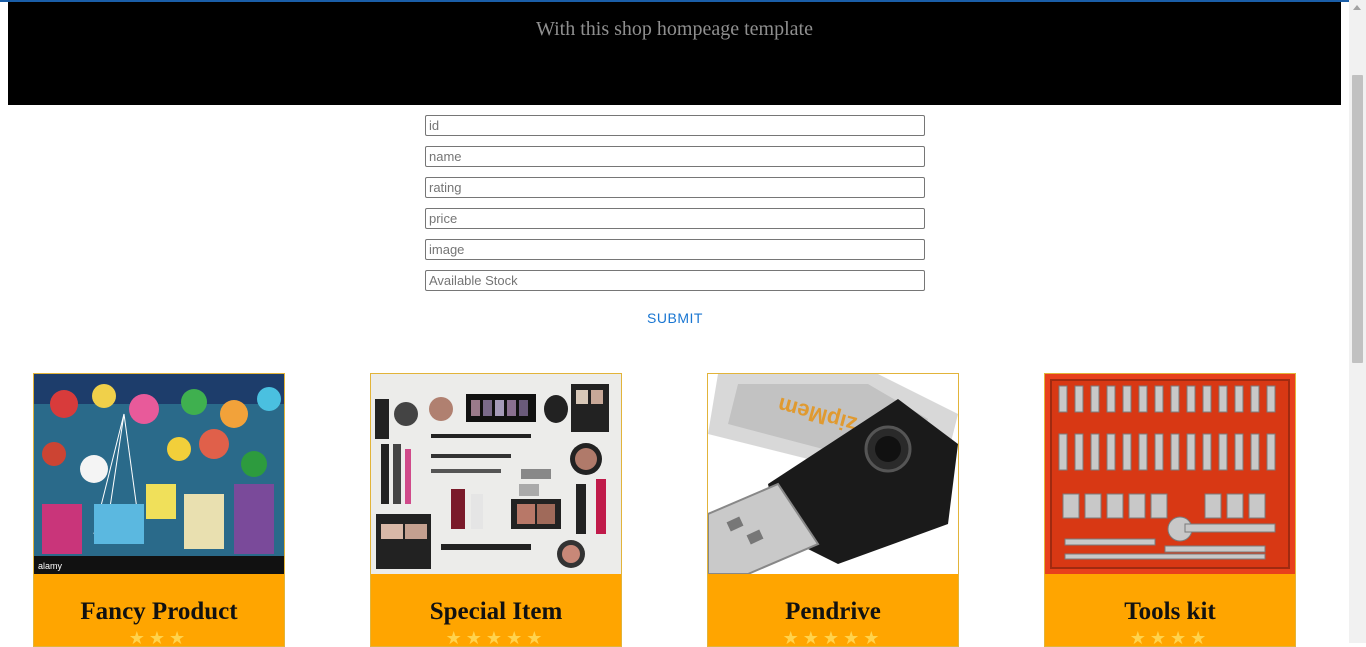 The height and width of the screenshot is (647, 1366). I want to click on product-info-band: Special Item ★★★★★, so click(496, 610).